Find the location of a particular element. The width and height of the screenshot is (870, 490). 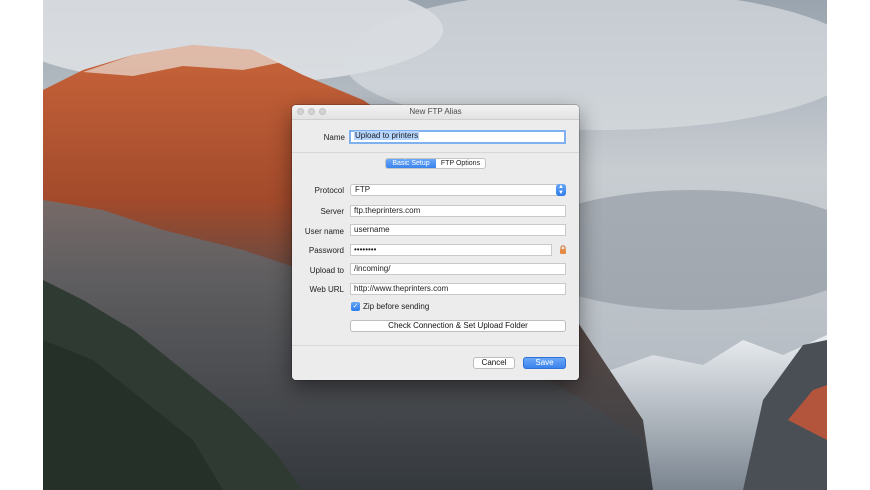

stepper-arrows-icon: ▲ ▼ is located at coordinates (561, 190).